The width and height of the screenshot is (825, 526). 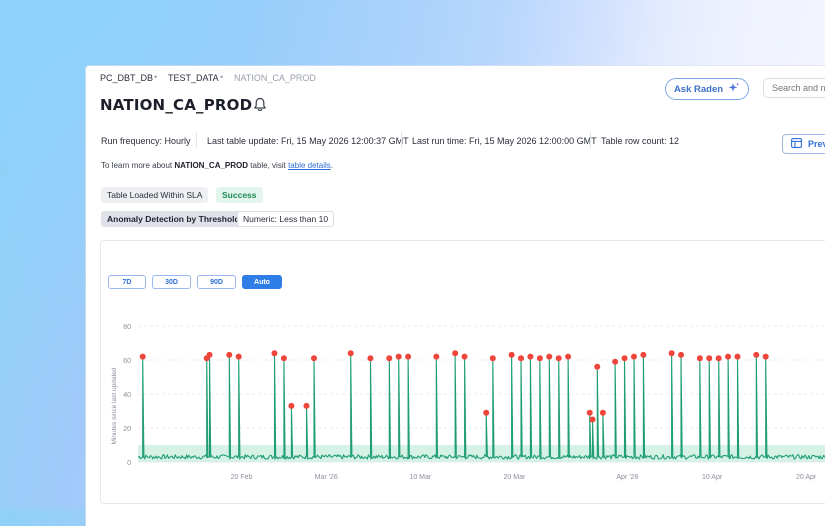 I want to click on x-tick-label: Mar '26, so click(x=326, y=477).